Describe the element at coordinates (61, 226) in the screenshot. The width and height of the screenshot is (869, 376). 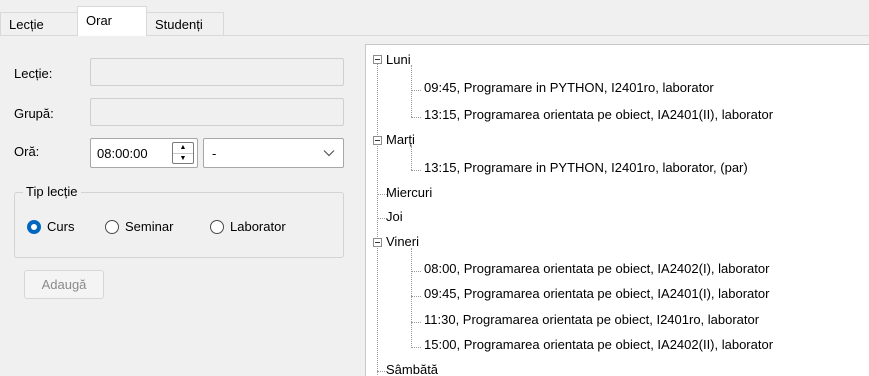
I see `radio-curs-label: Curs` at that location.